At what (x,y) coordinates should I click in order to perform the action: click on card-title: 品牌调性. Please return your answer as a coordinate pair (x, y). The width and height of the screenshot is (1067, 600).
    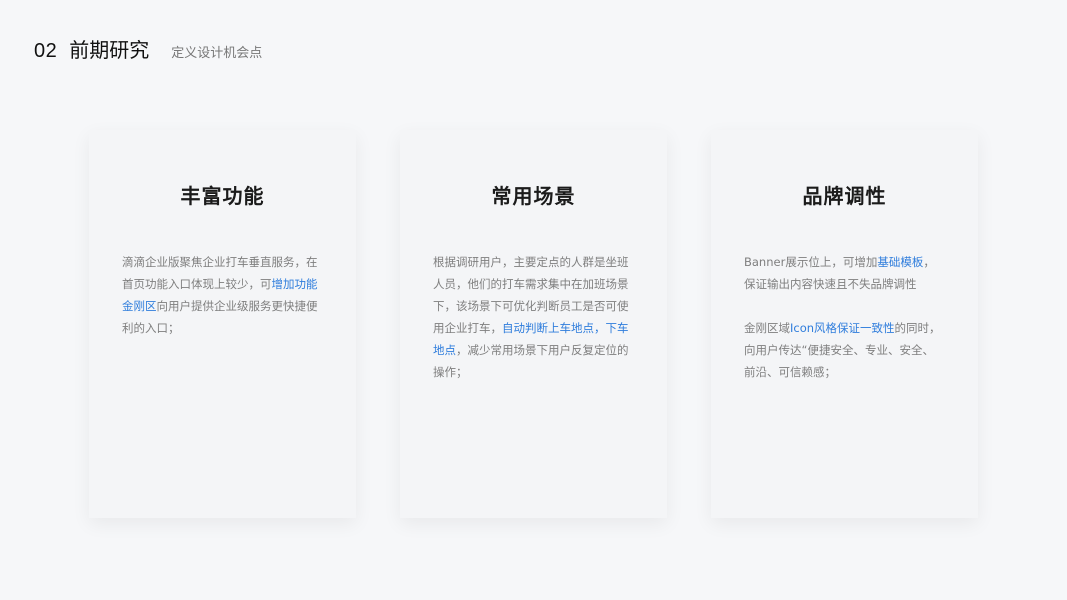
    Looking at the image, I should click on (844, 196).